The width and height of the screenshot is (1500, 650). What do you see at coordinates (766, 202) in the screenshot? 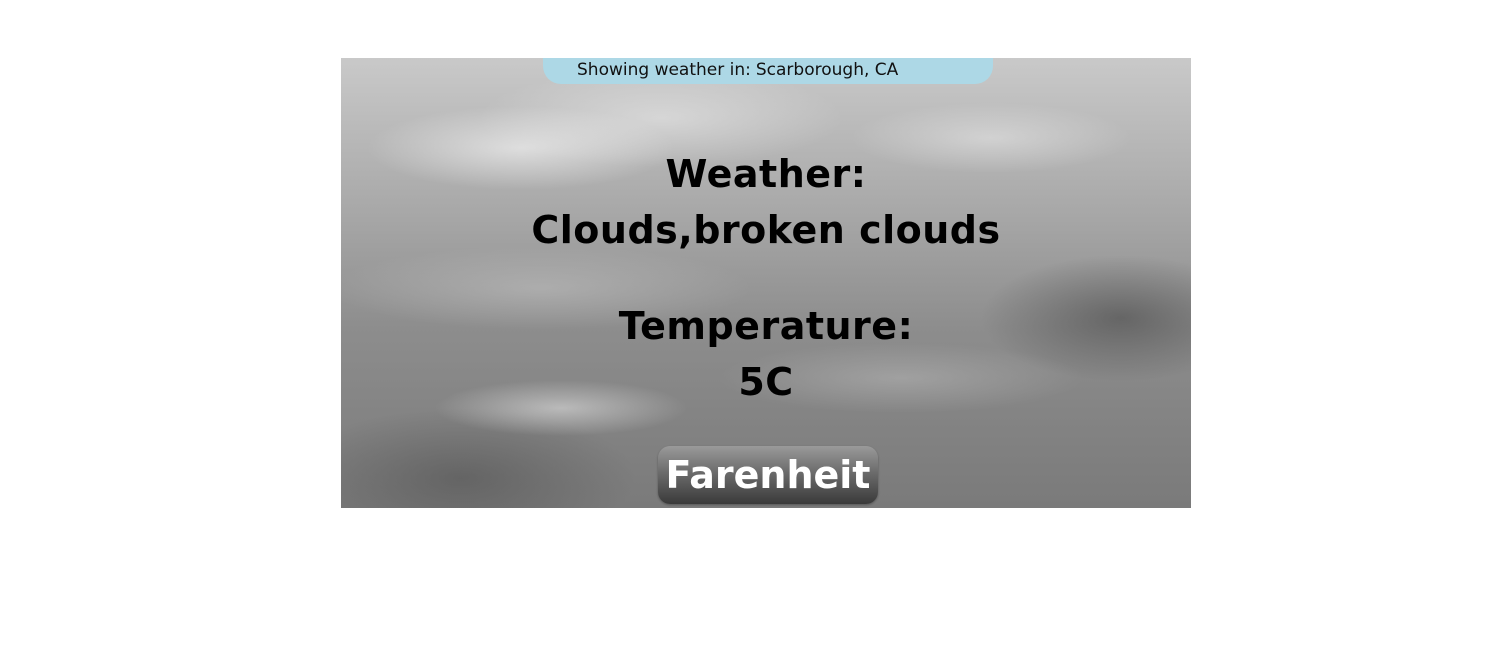
I see `weather-section: Weather: Clouds,broken clouds` at bounding box center [766, 202].